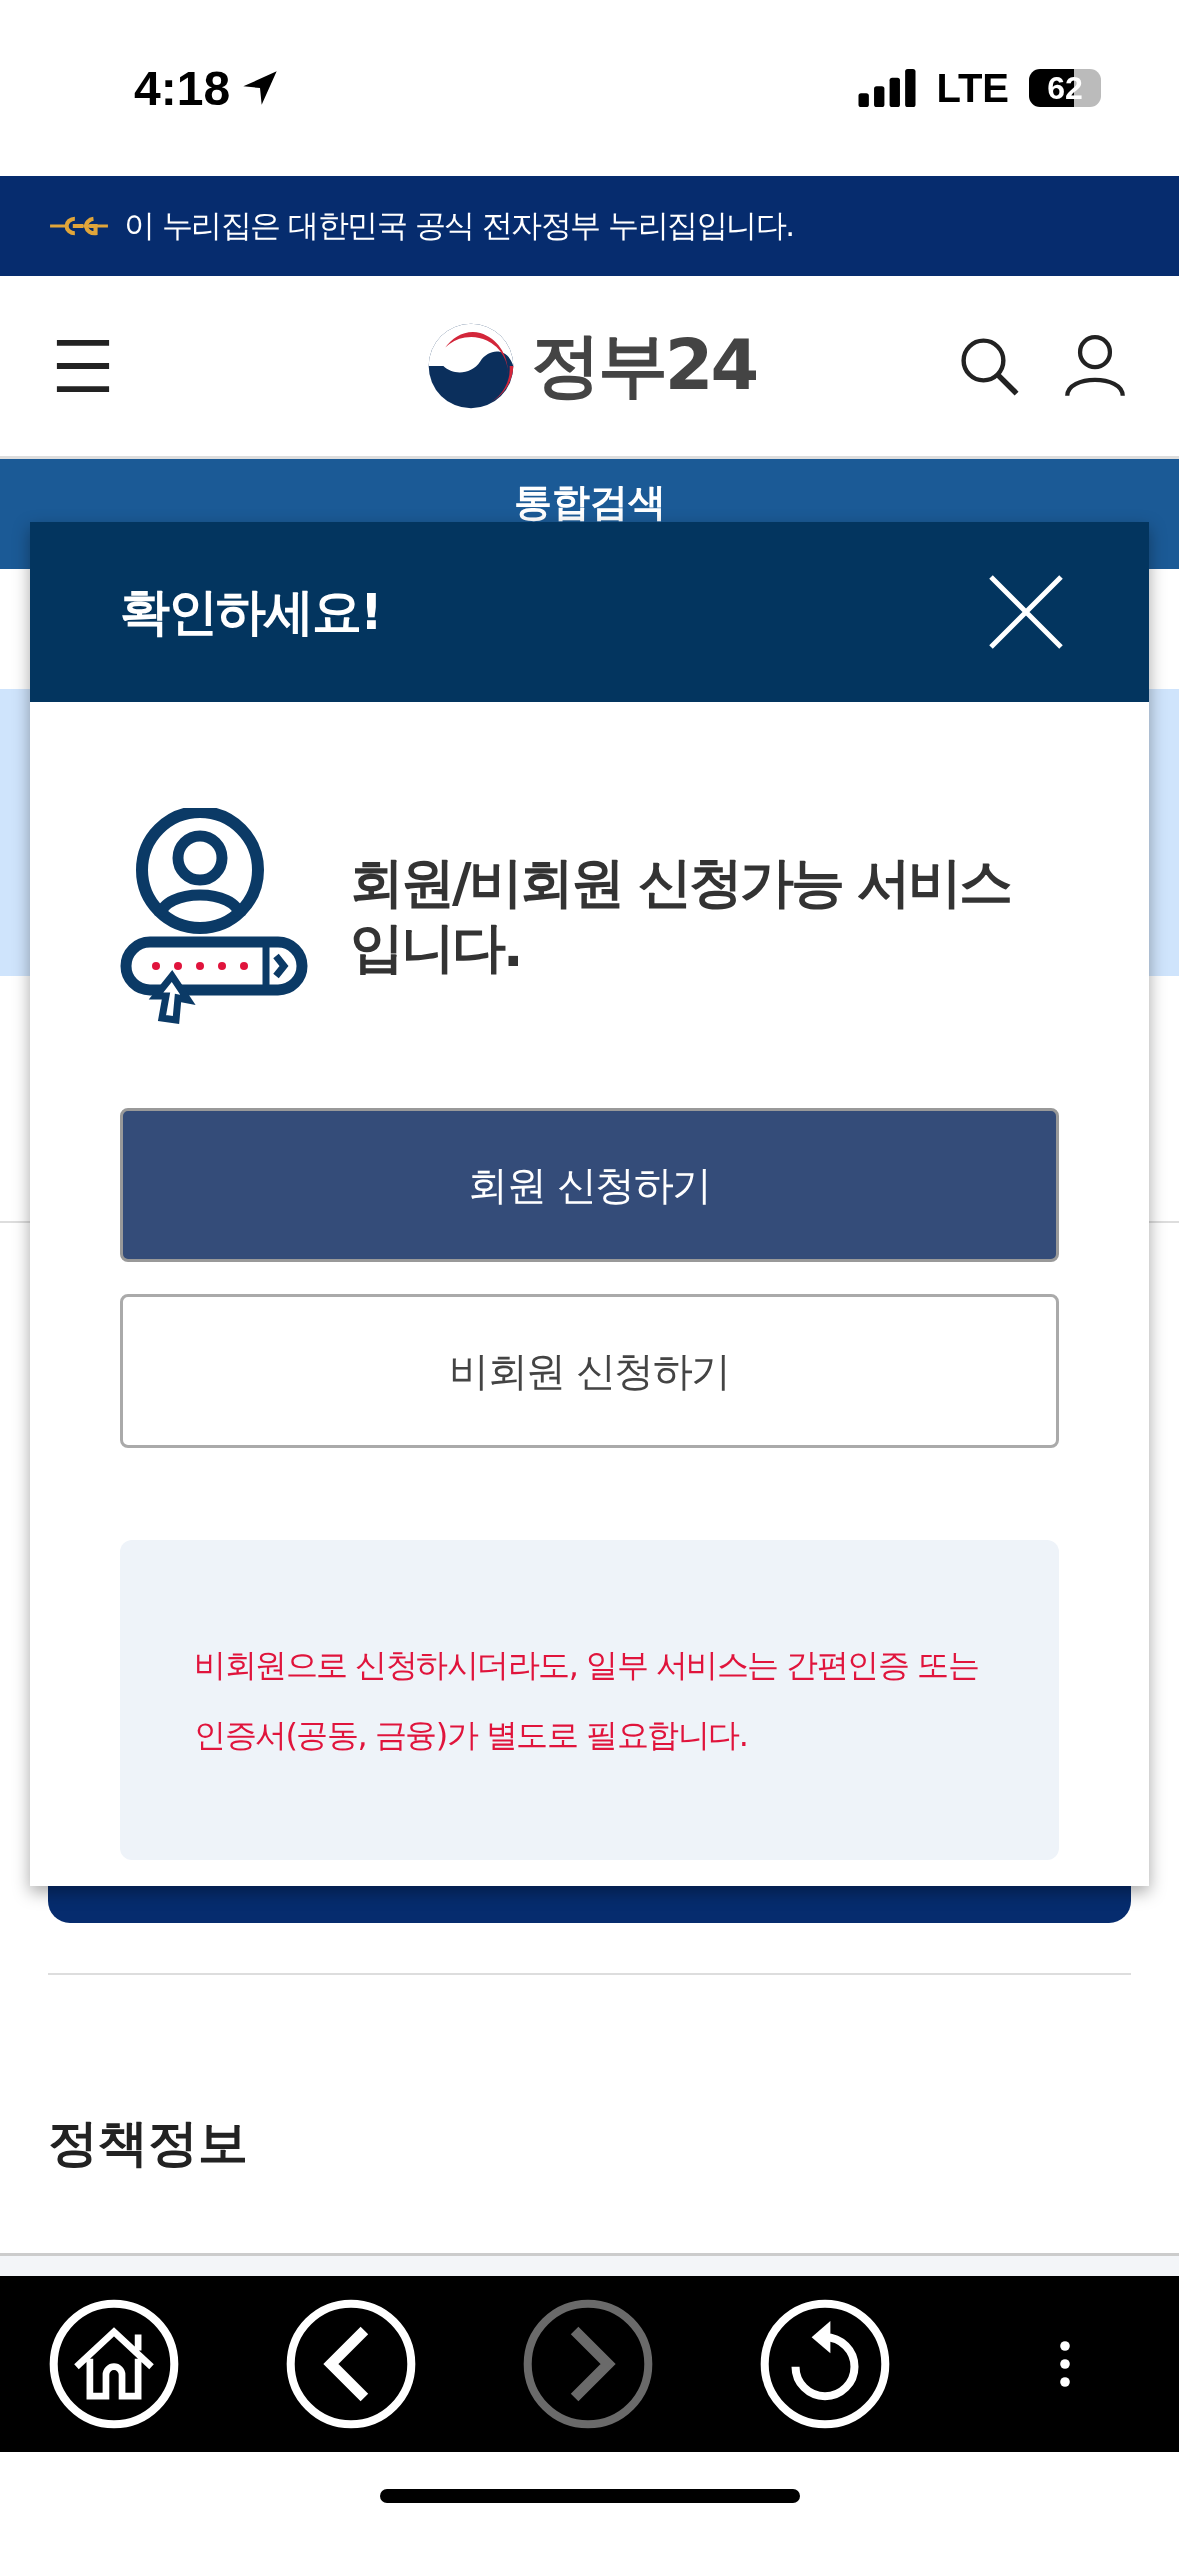  Describe the element at coordinates (1026, 612) in the screenshot. I see `close-icon` at that location.